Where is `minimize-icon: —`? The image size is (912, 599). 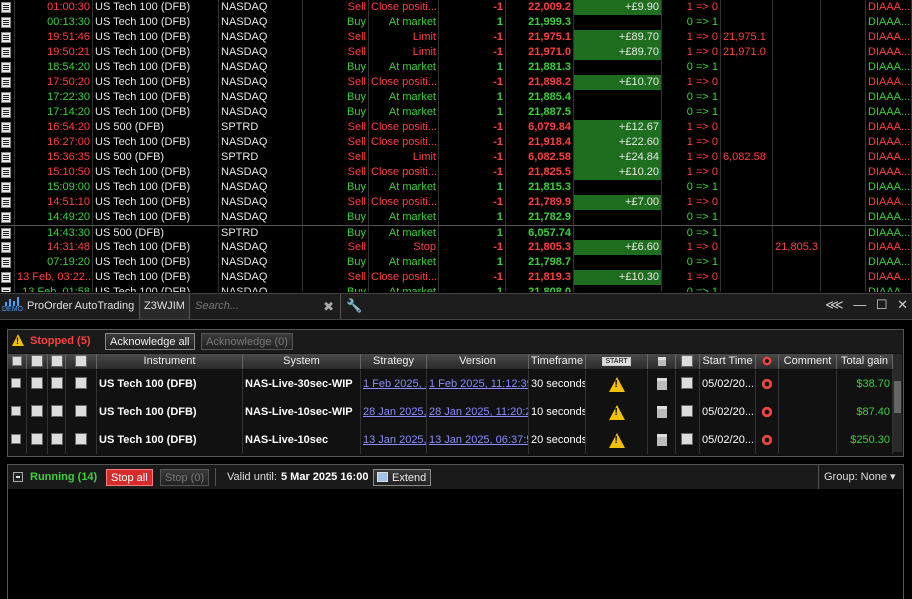 minimize-icon: — is located at coordinates (859, 304).